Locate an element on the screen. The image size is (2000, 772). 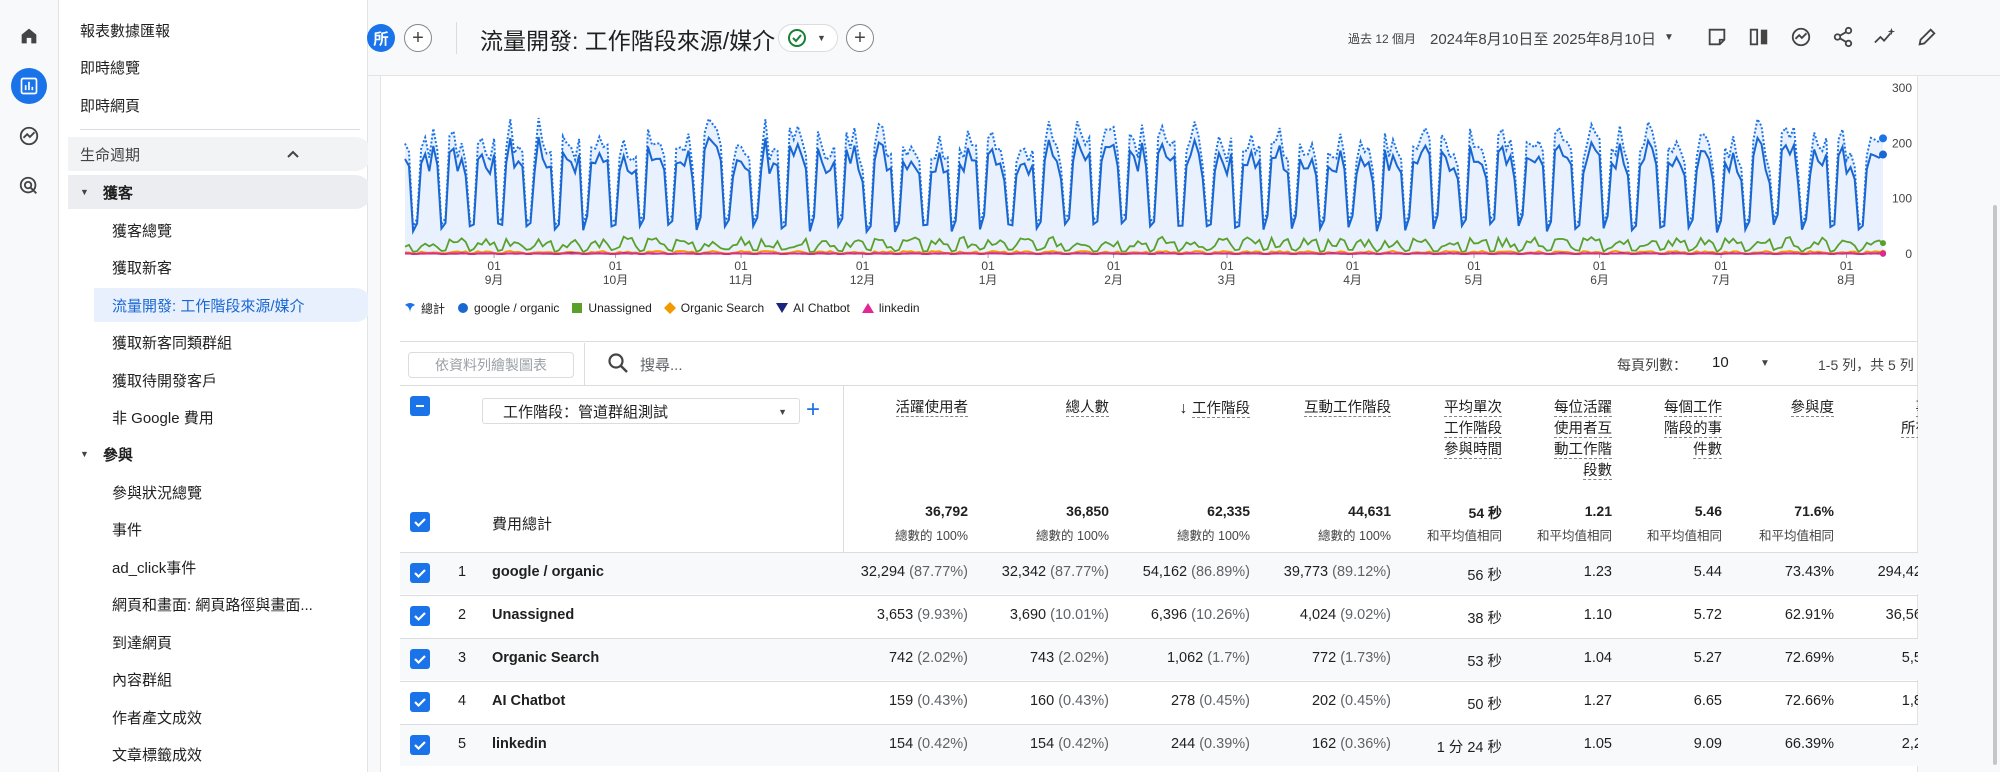
nav-item-realtime-overview: 即時總覽 is located at coordinates (110, 67).